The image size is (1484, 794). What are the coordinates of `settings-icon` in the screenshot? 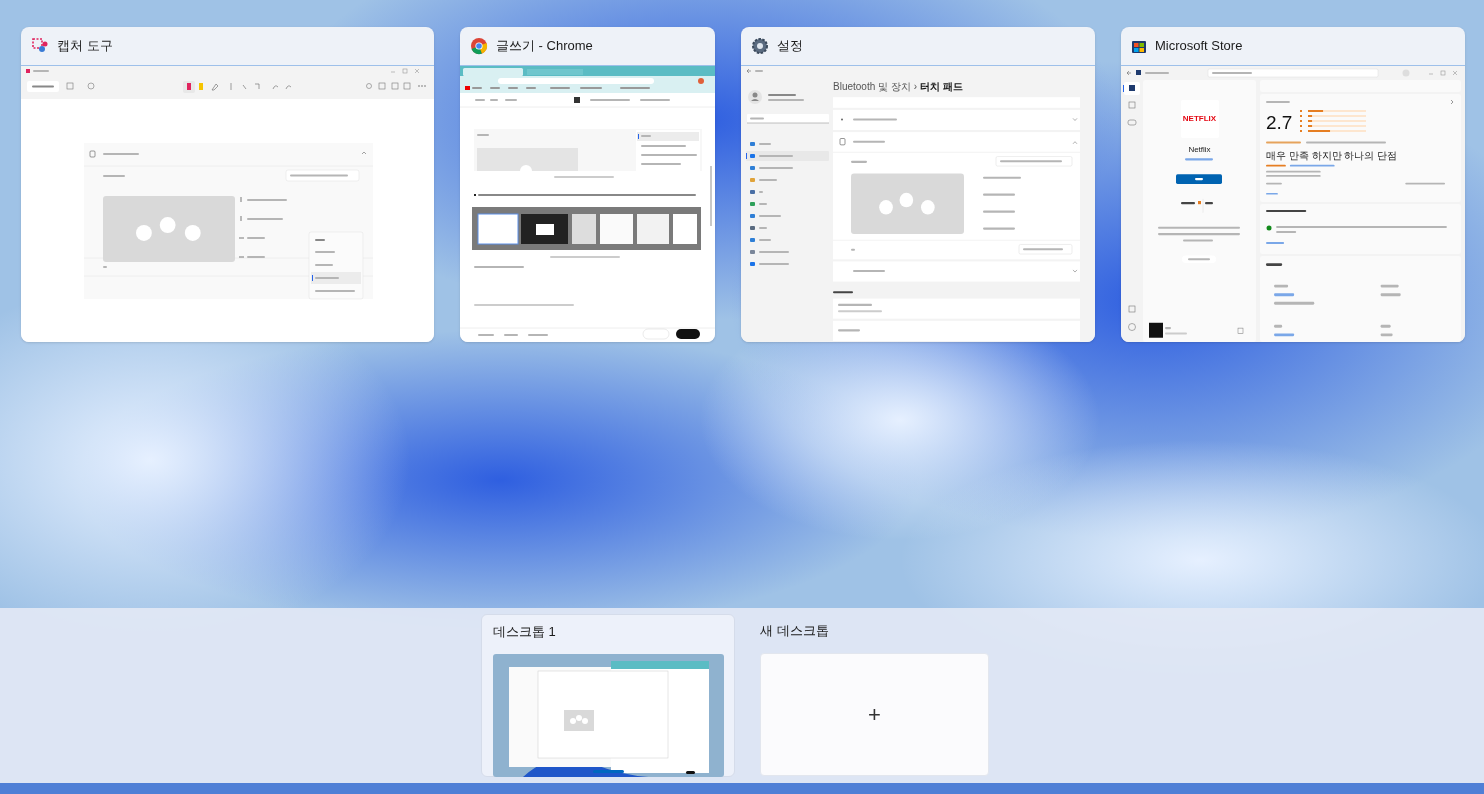 It's located at (760, 46).